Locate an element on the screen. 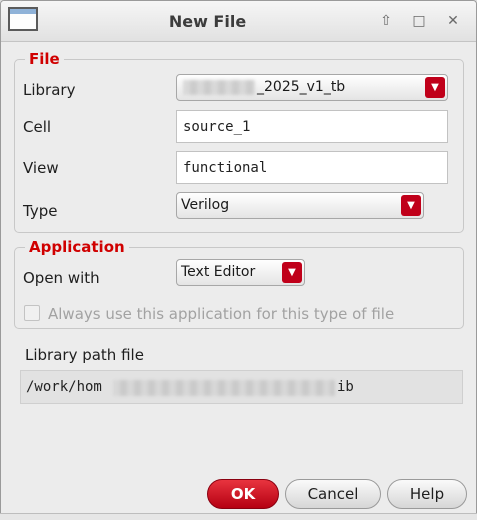 Image resolution: width=477 pixels, height=520 pixels. cancel-button-label: Cancel is located at coordinates (333, 494).